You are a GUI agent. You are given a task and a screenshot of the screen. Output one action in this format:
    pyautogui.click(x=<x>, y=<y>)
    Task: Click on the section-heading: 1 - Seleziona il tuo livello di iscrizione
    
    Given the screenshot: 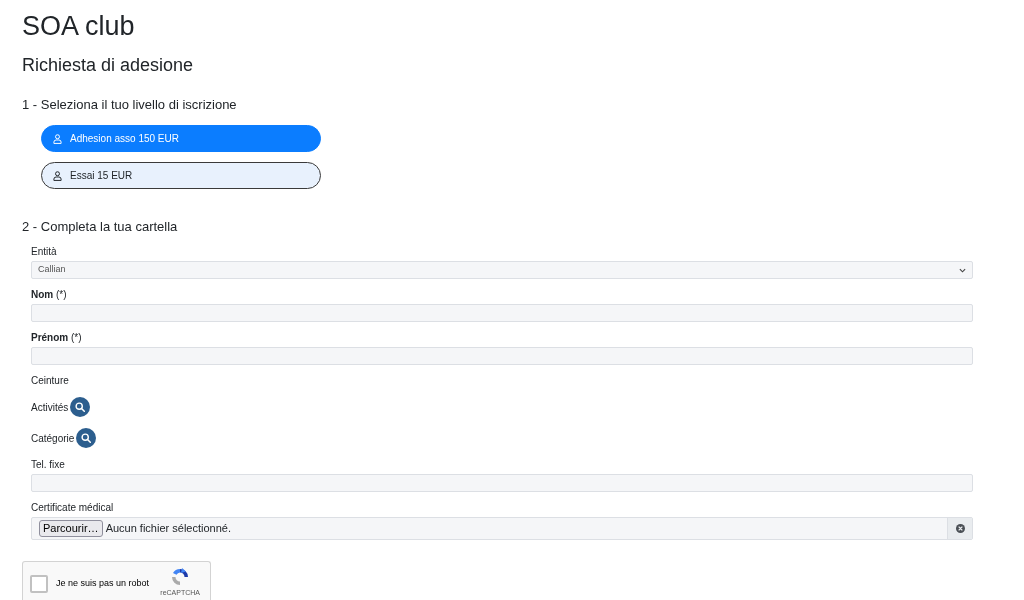 What is the action you would take?
    pyautogui.click(x=130, y=105)
    